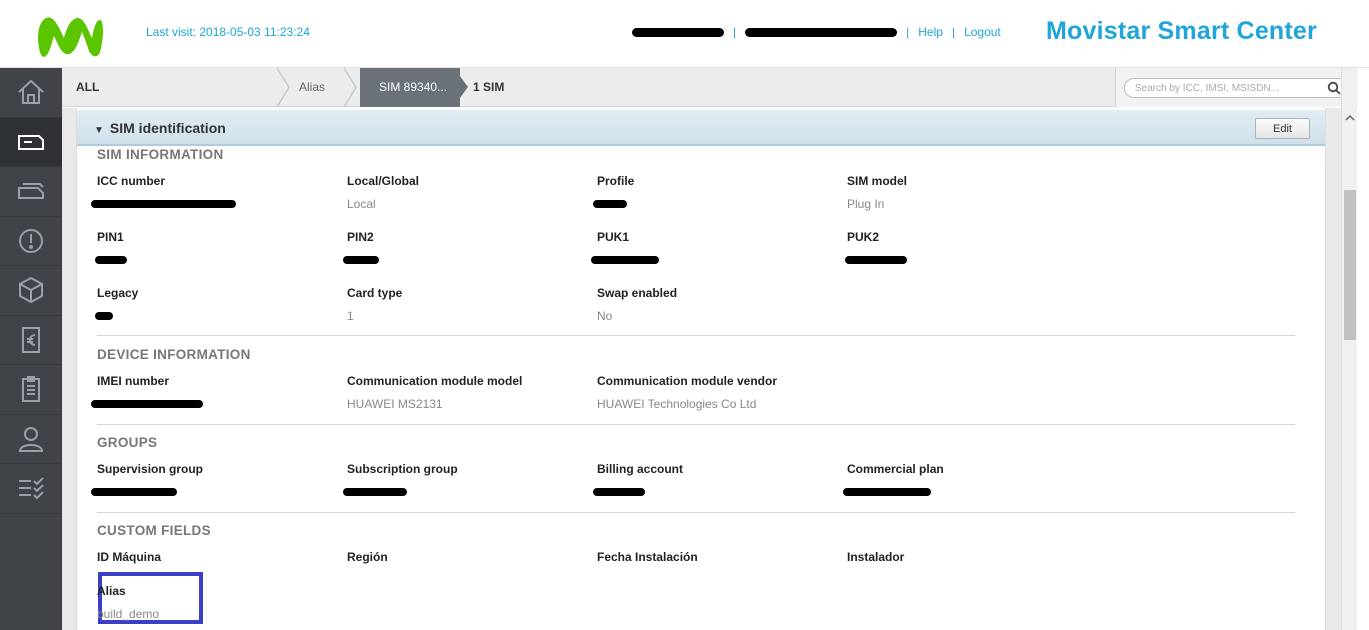 This screenshot has height=630, width=1369. What do you see at coordinates (118, 293) in the screenshot?
I see `legacy-label: Legacy` at bounding box center [118, 293].